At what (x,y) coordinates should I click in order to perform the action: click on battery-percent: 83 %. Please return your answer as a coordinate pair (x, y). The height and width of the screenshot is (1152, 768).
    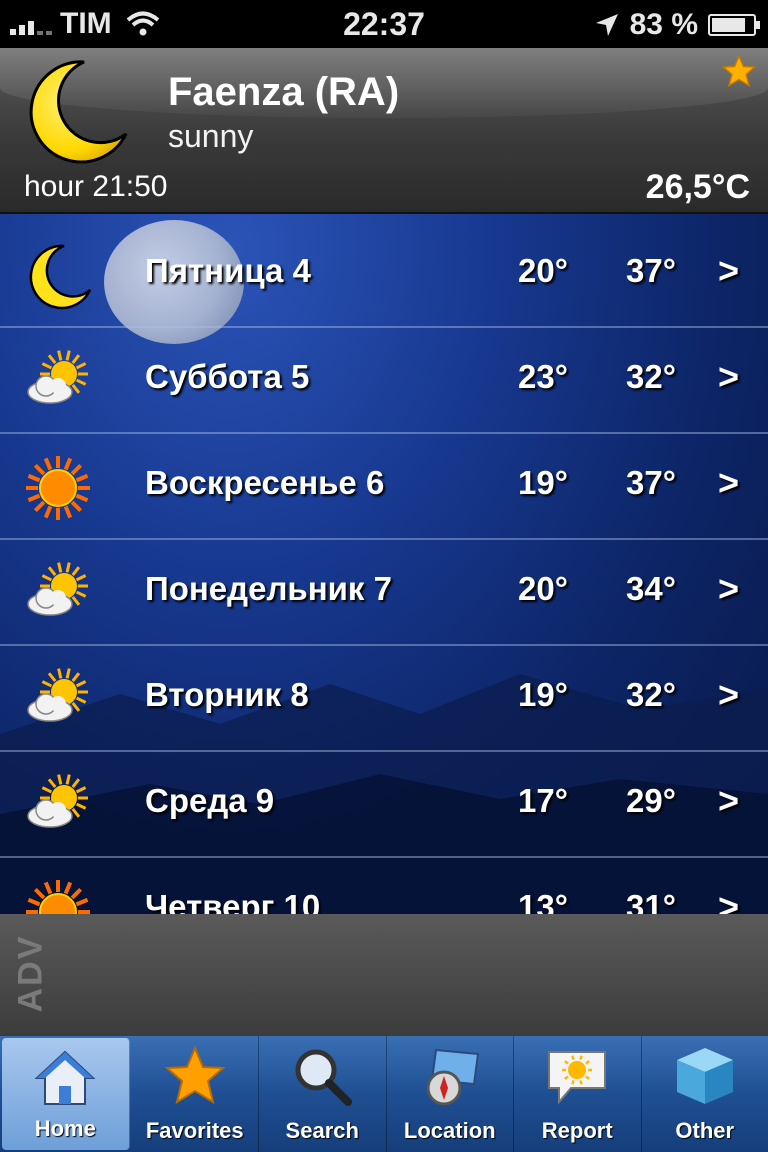
    Looking at the image, I should click on (663, 24).